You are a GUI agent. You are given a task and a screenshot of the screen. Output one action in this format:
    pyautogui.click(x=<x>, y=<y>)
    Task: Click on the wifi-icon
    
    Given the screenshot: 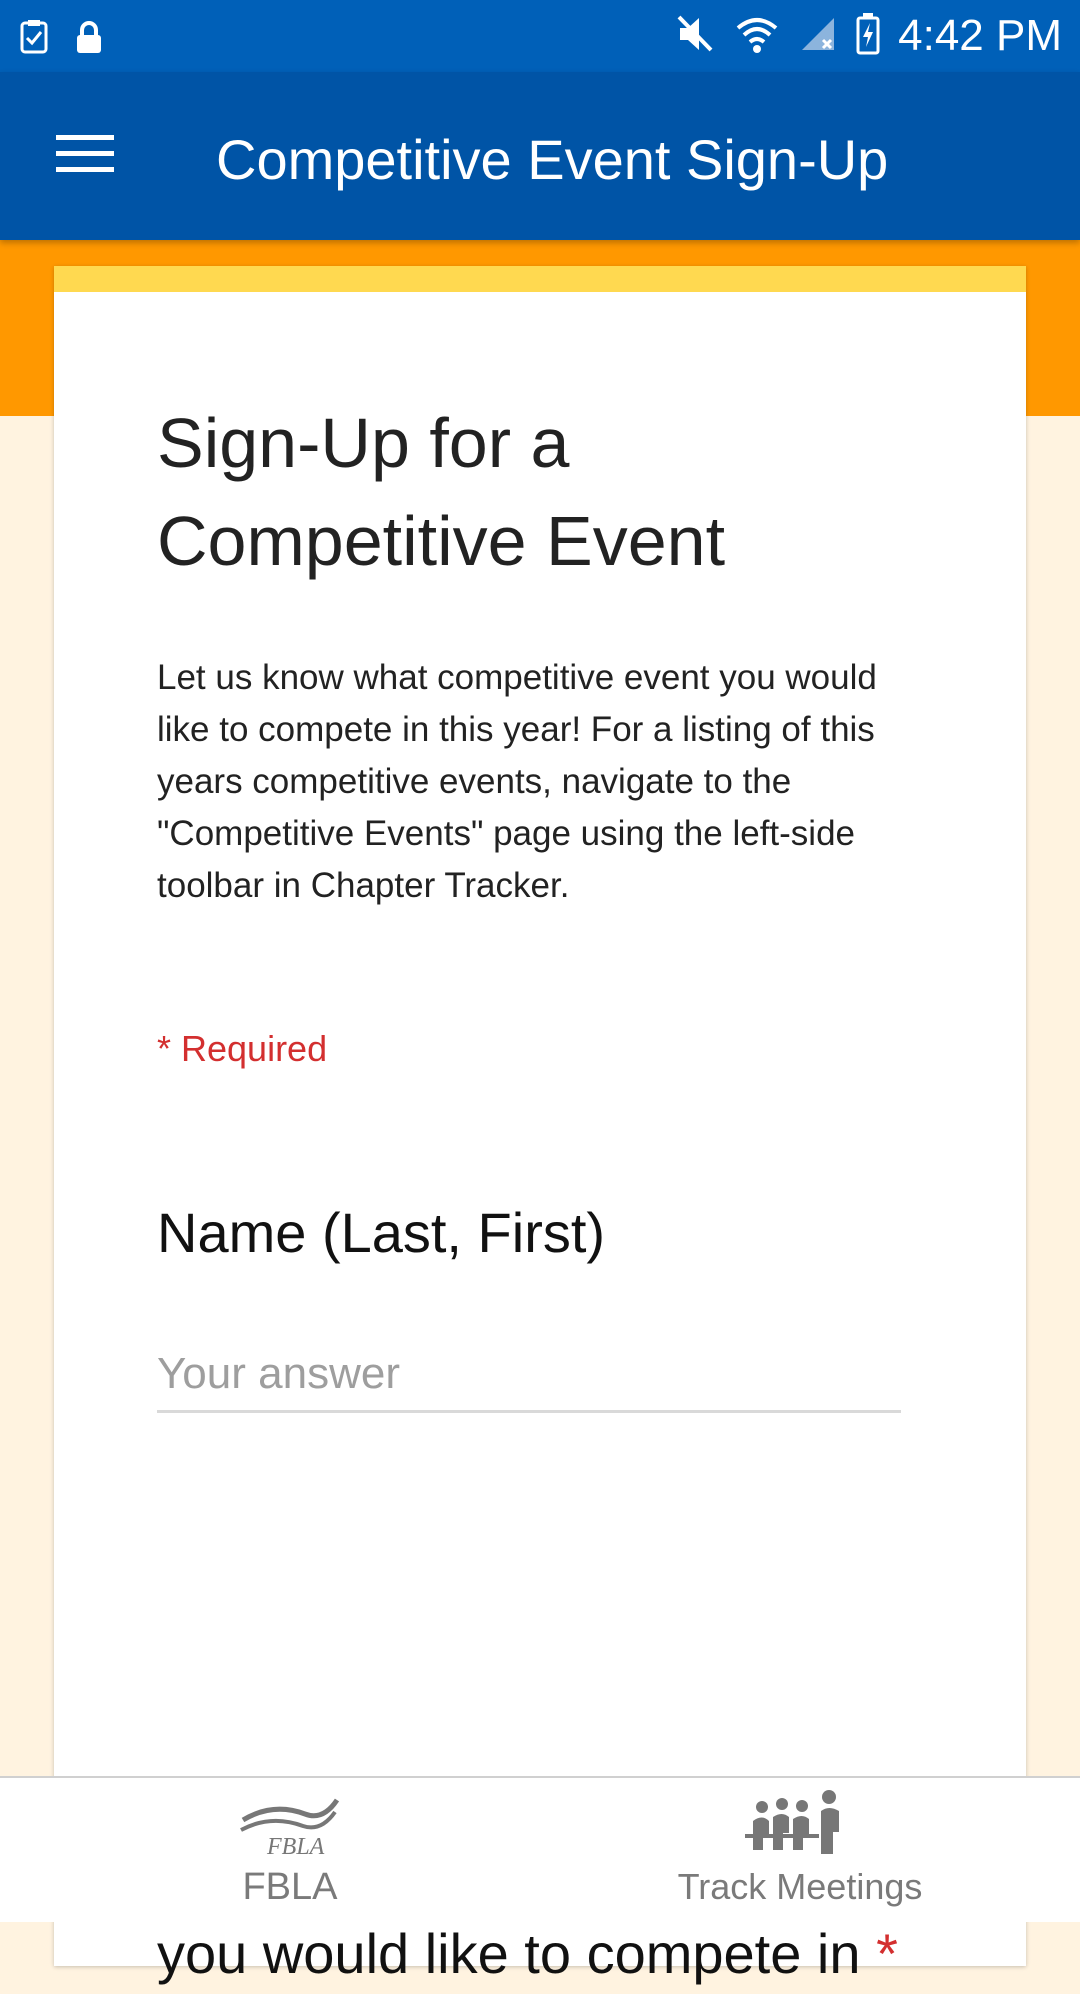 What is the action you would take?
    pyautogui.click(x=757, y=36)
    